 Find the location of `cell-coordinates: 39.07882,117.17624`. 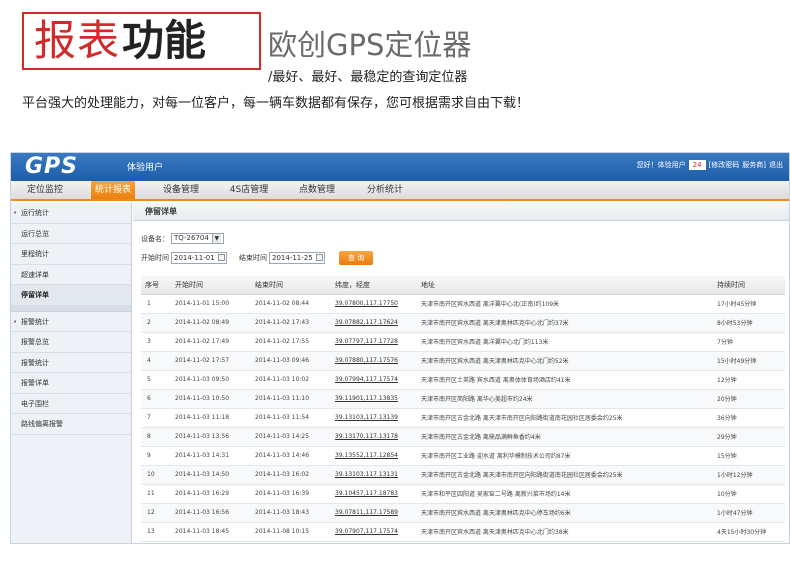

cell-coordinates: 39.07882,117.17624 is located at coordinates (374, 323).